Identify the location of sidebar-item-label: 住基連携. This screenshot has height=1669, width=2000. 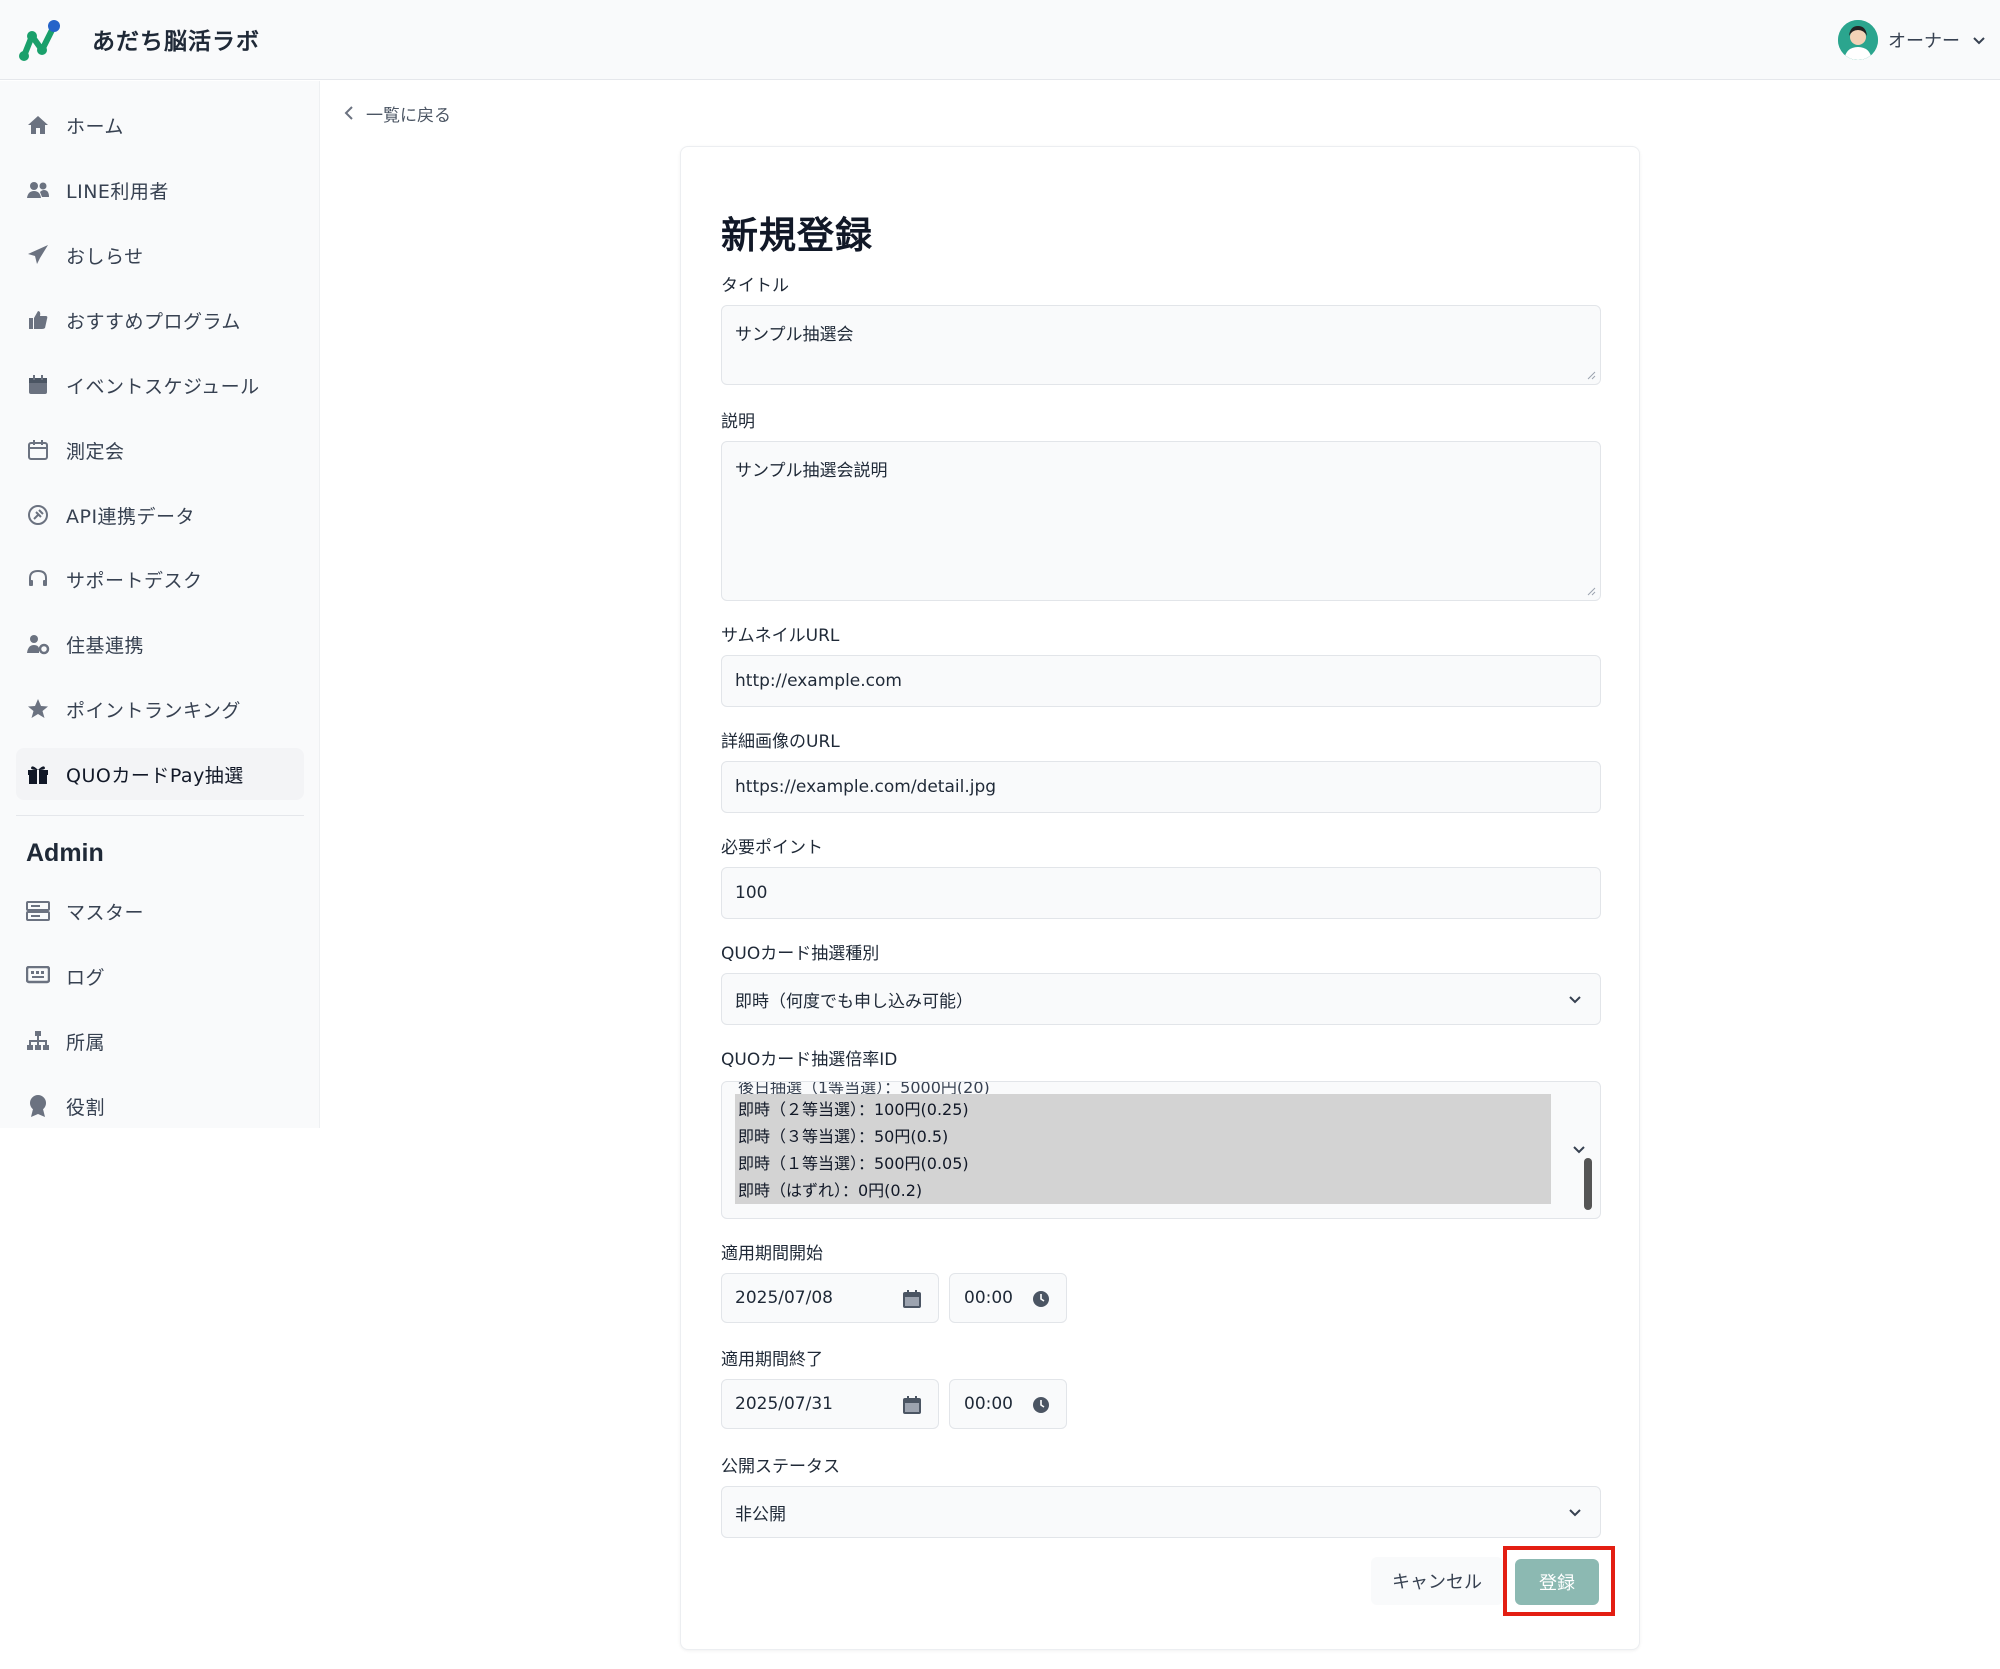
(105, 645).